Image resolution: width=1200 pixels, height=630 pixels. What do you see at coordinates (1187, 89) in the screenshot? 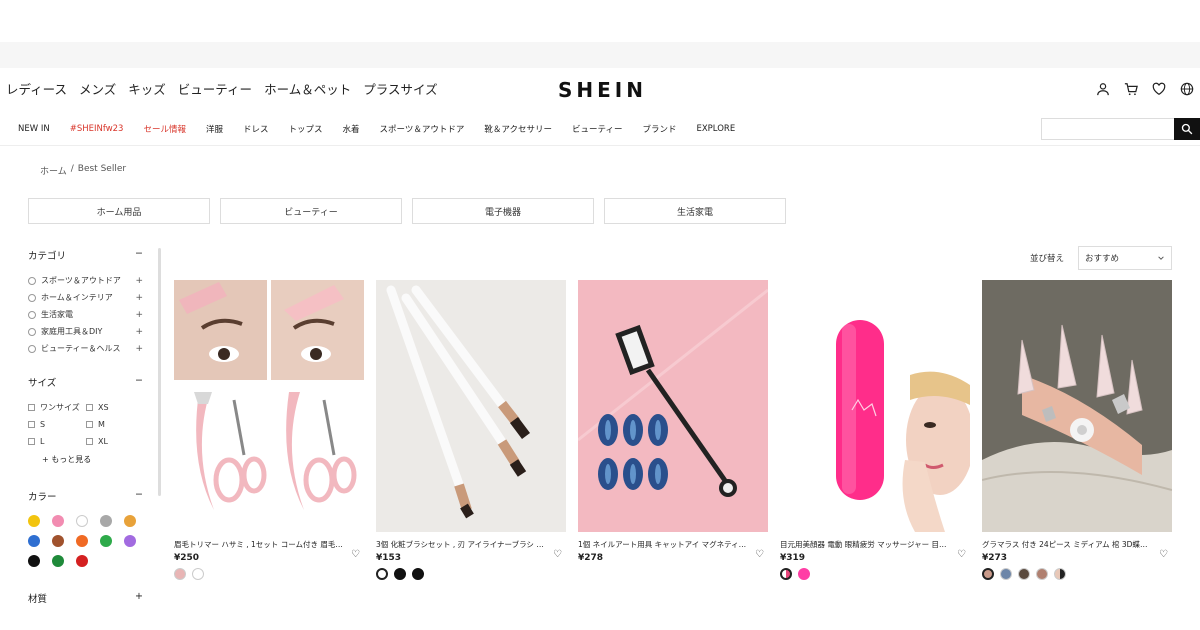
I see `globe-icon` at bounding box center [1187, 89].